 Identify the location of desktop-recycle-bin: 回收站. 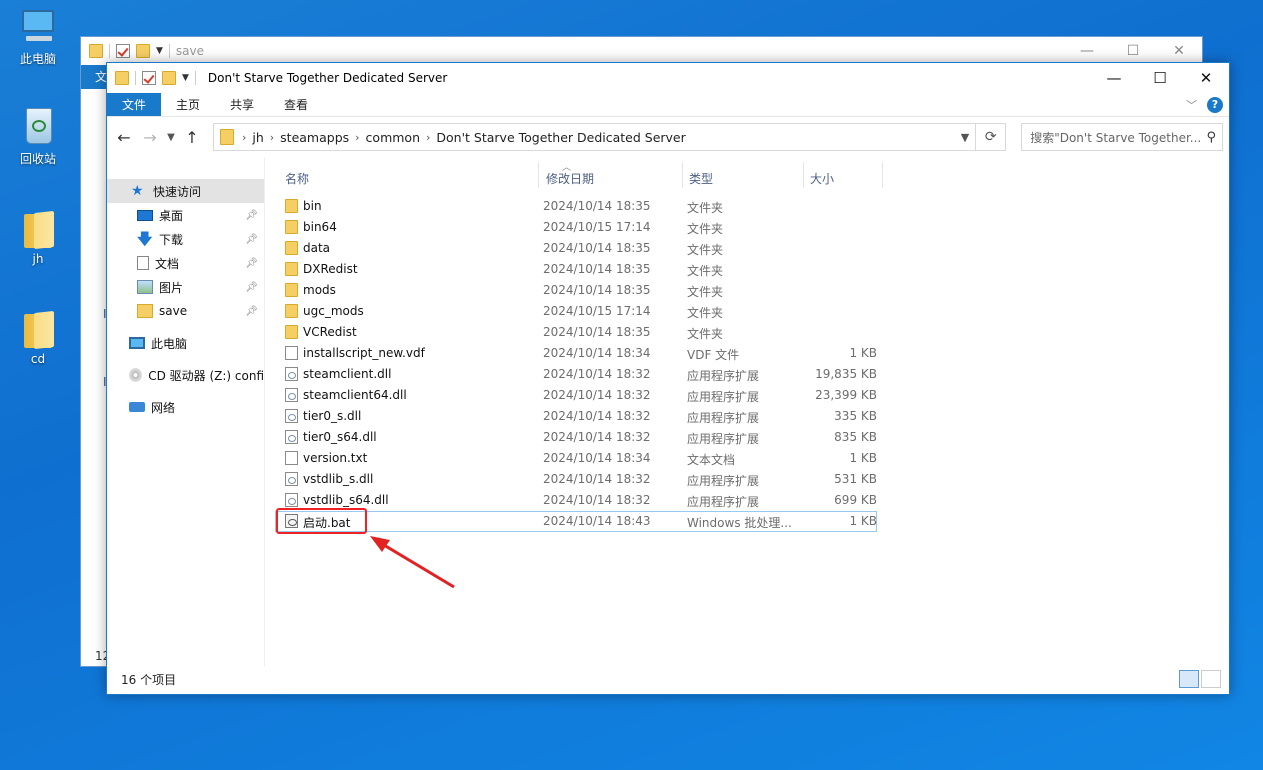
(38, 136).